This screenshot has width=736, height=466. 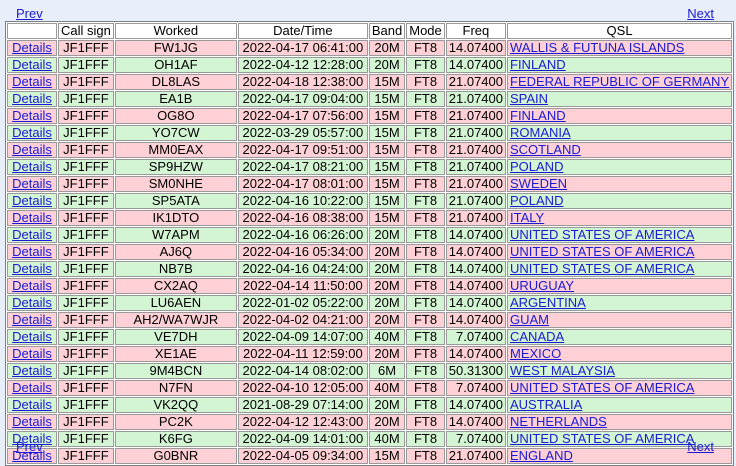 What do you see at coordinates (546, 404) in the screenshot?
I see `qsl-country-link: AUSTRALIA` at bounding box center [546, 404].